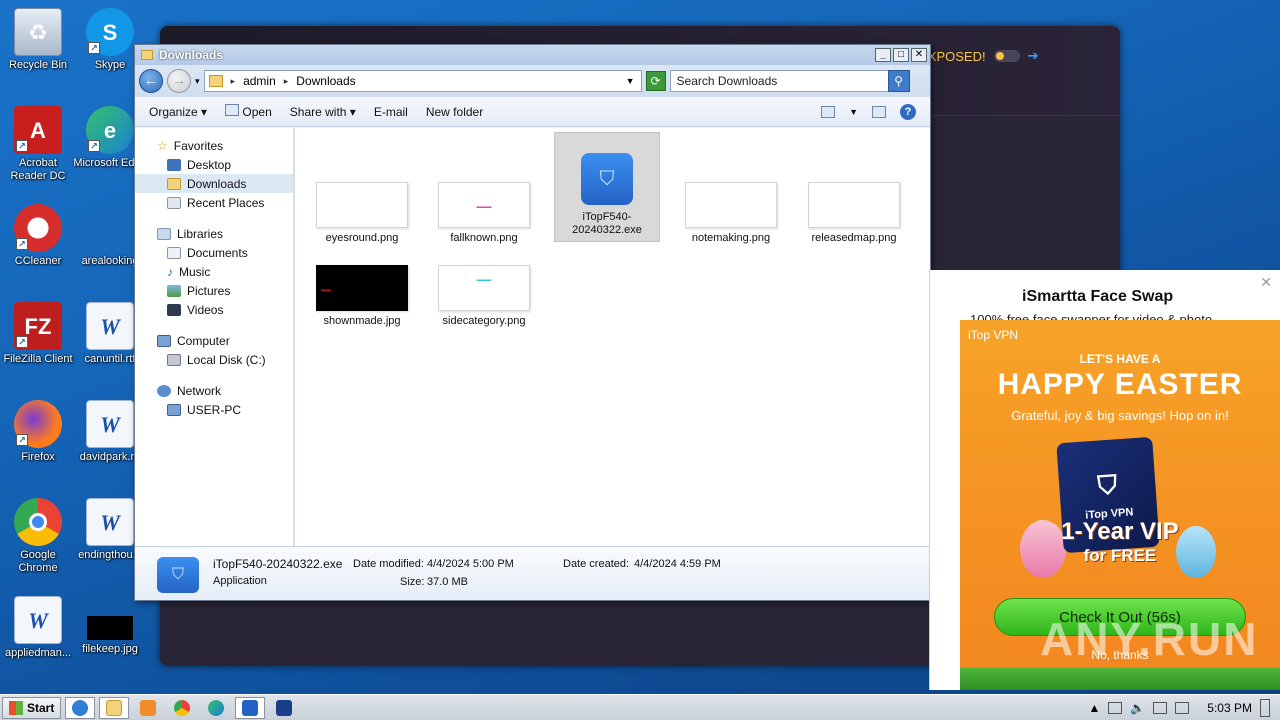  What do you see at coordinates (789, 81) in the screenshot?
I see `search-input: Search Downloads ⚲` at bounding box center [789, 81].